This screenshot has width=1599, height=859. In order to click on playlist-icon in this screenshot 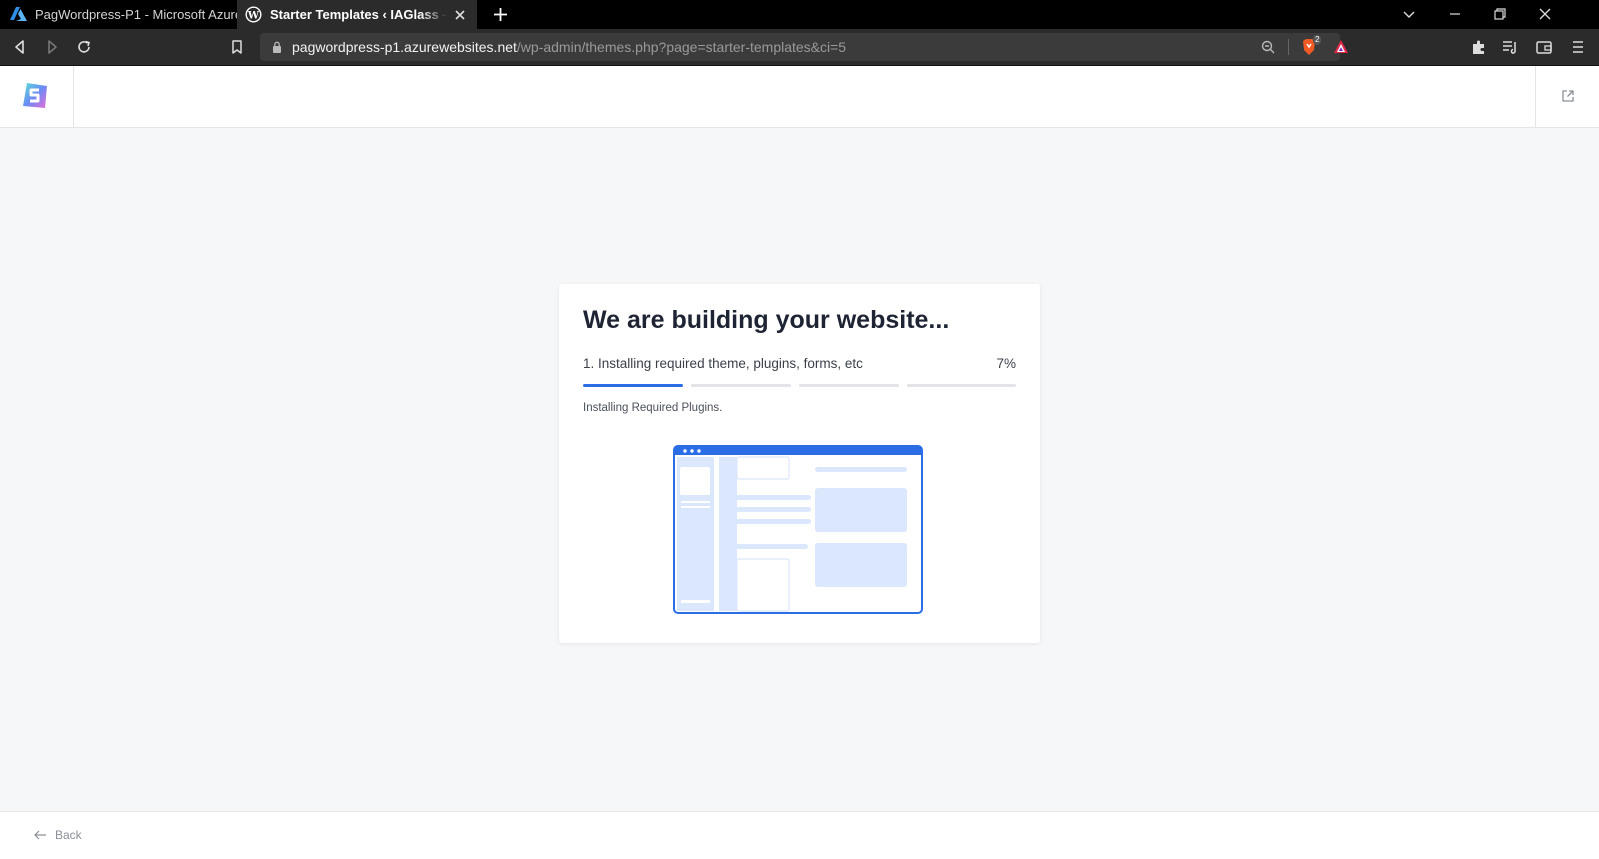, I will do `click(1510, 47)`.